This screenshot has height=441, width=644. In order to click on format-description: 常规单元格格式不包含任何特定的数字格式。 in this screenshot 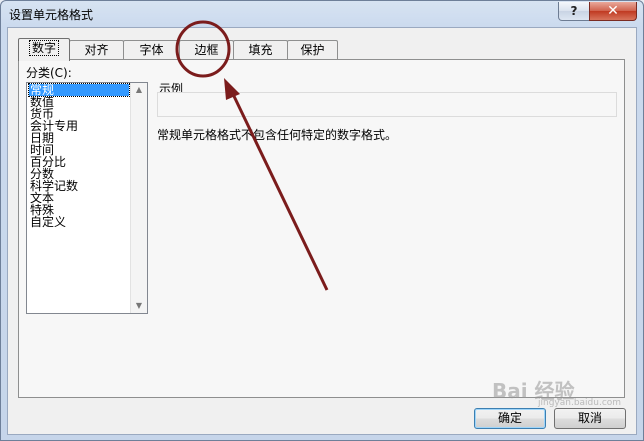, I will do `click(277, 135)`.